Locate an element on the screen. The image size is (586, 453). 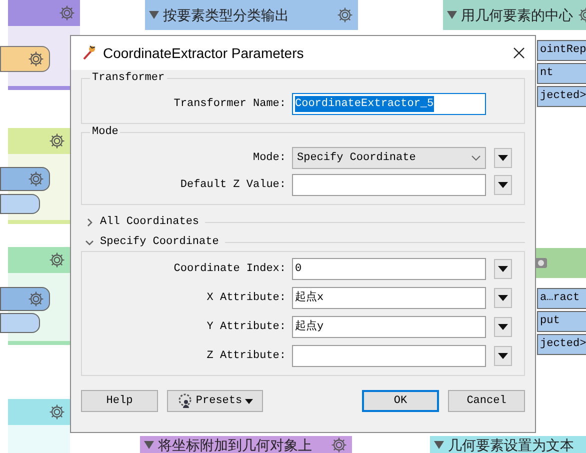
field-label: Coordinate Index: is located at coordinates (229, 269).